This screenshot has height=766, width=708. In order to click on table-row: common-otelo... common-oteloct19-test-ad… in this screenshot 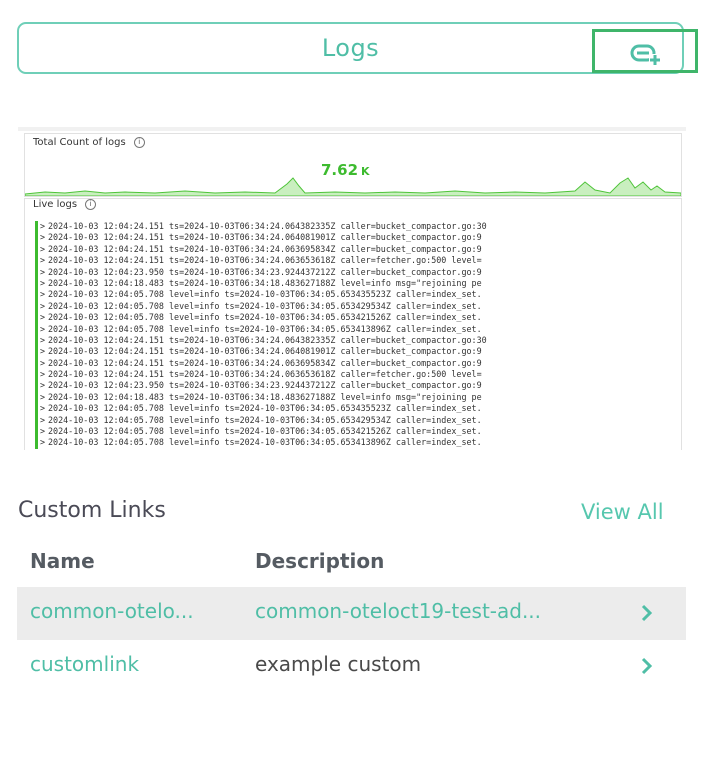, I will do `click(351, 615)`.